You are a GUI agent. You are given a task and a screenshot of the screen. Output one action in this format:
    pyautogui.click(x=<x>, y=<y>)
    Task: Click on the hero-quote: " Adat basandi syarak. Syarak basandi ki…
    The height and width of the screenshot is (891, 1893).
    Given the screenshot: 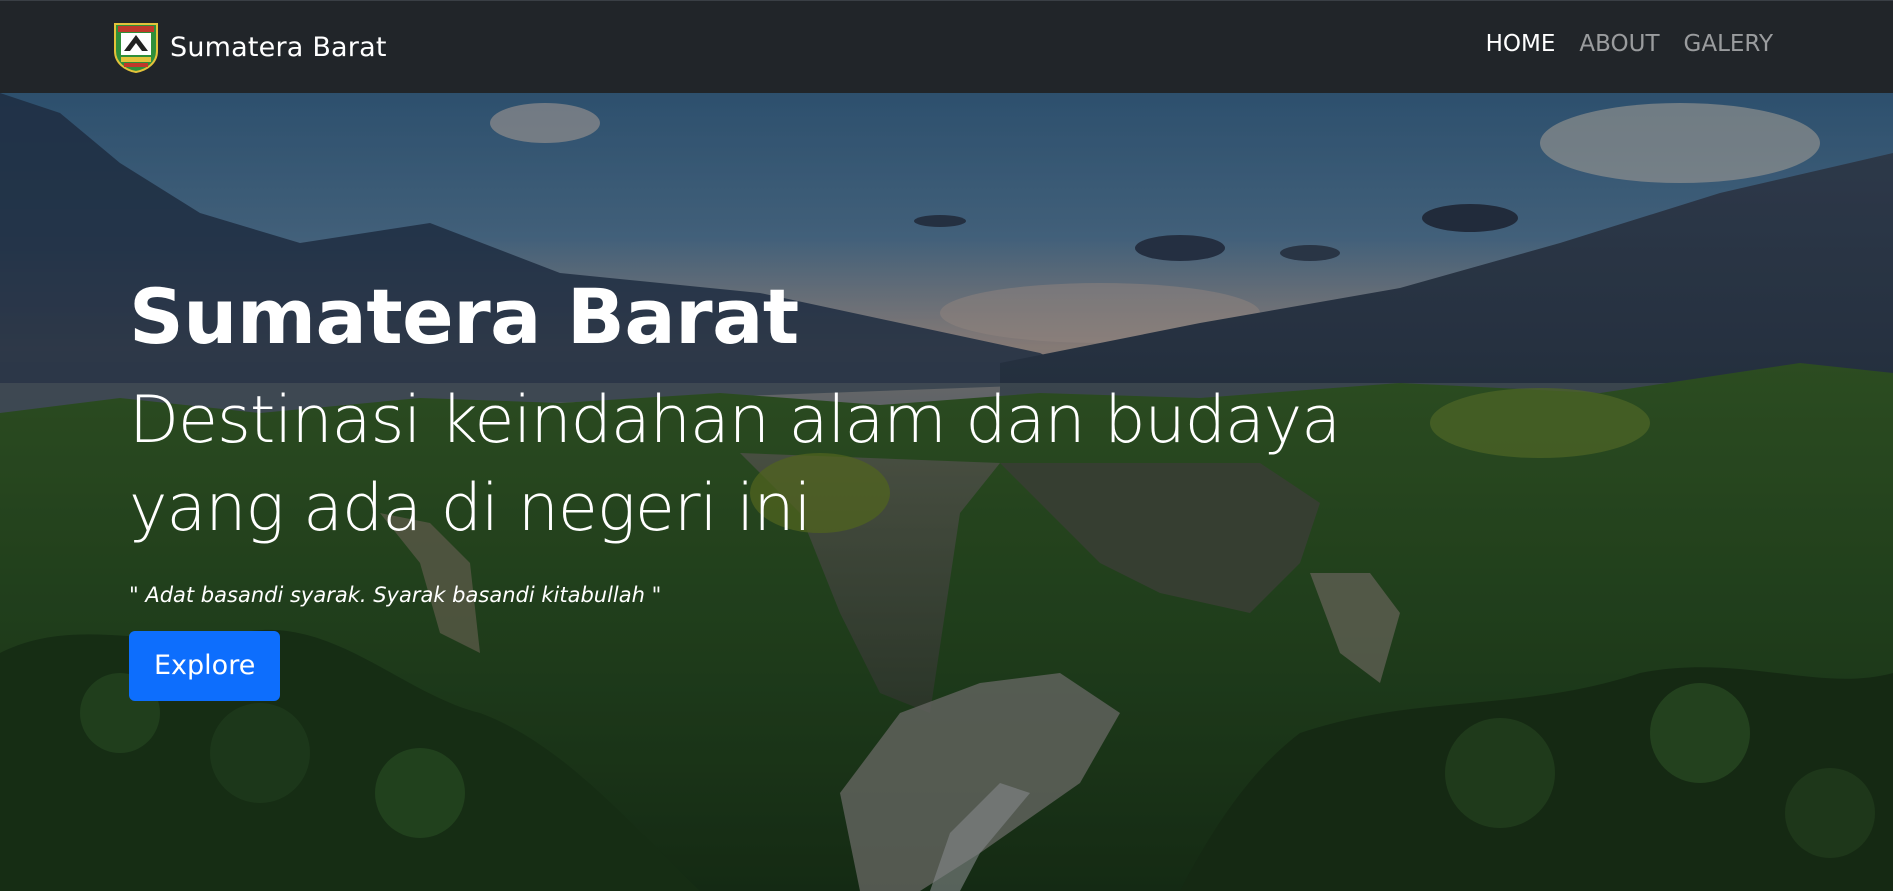 What is the action you would take?
    pyautogui.click(x=395, y=595)
    